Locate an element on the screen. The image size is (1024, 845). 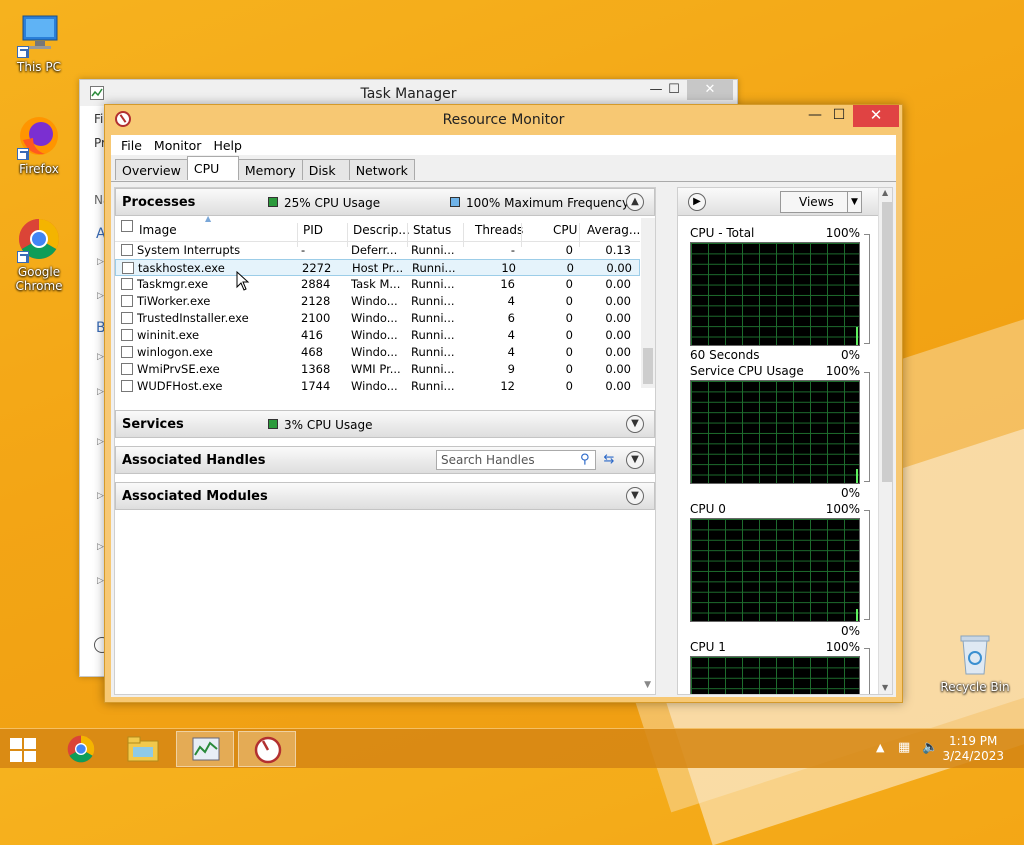
cell-pid: 2272 is located at coordinates (317, 268).